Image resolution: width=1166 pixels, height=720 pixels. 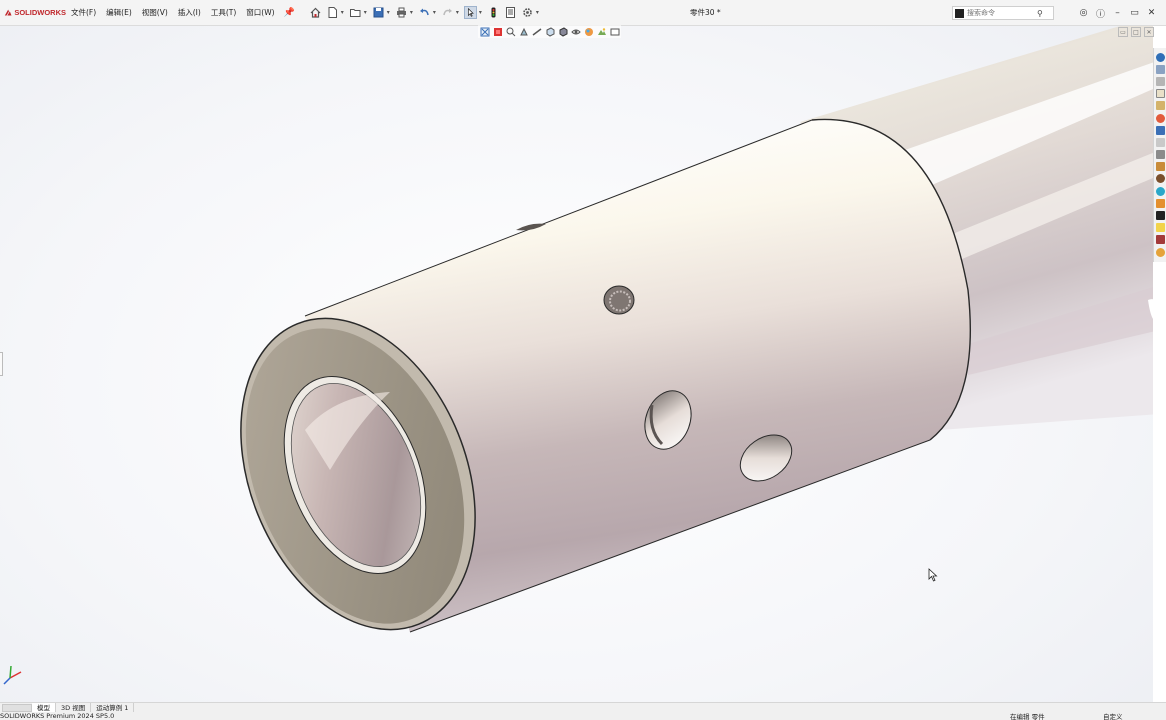 I want to click on minimize-icon: –, so click(x=1117, y=13).